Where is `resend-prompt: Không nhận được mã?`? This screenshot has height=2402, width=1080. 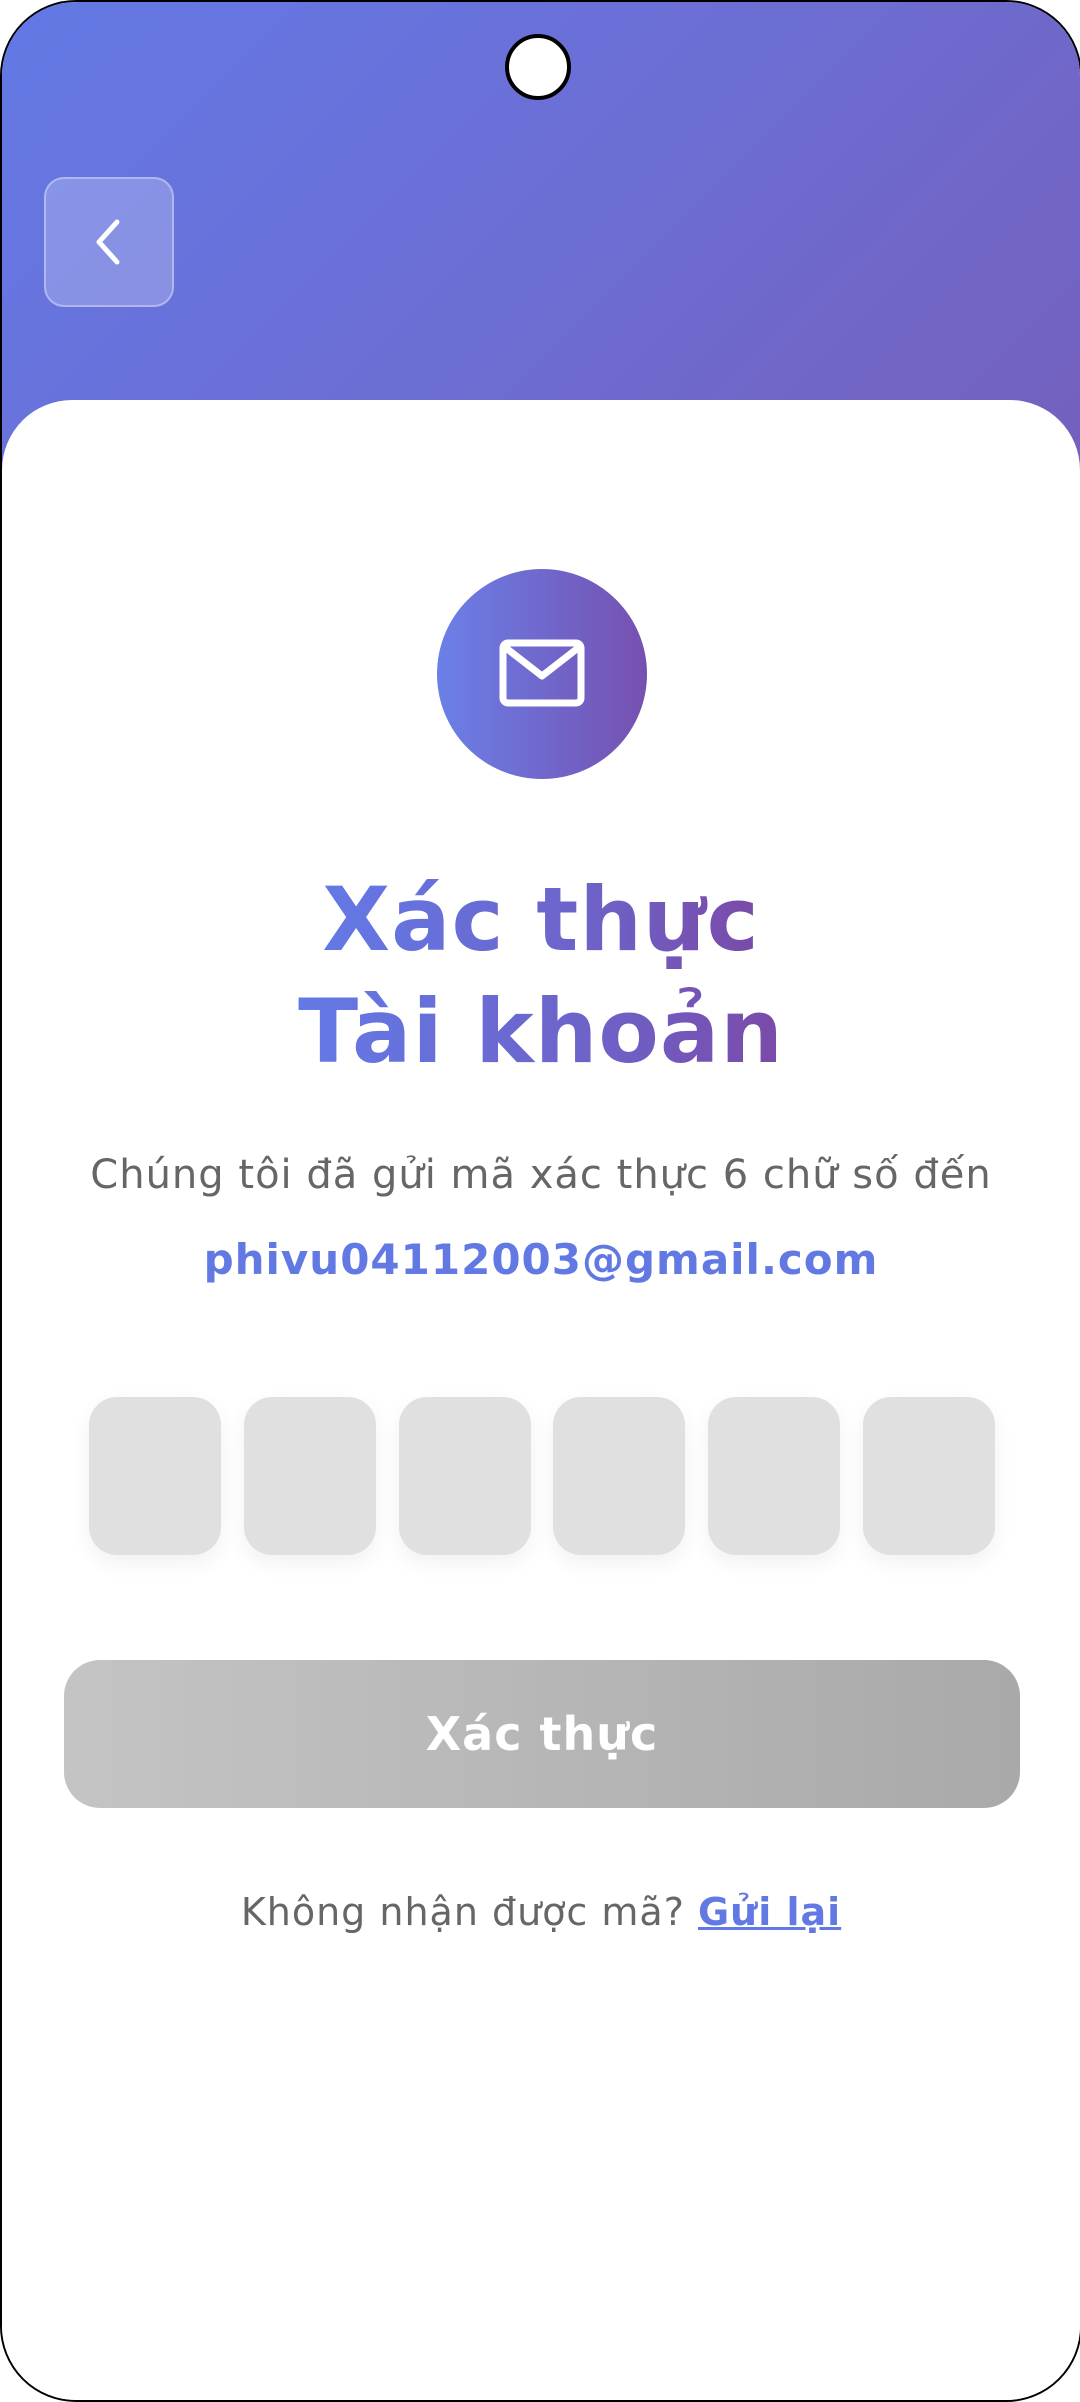
resend-prompt: Không nhận được mã? is located at coordinates (469, 1912).